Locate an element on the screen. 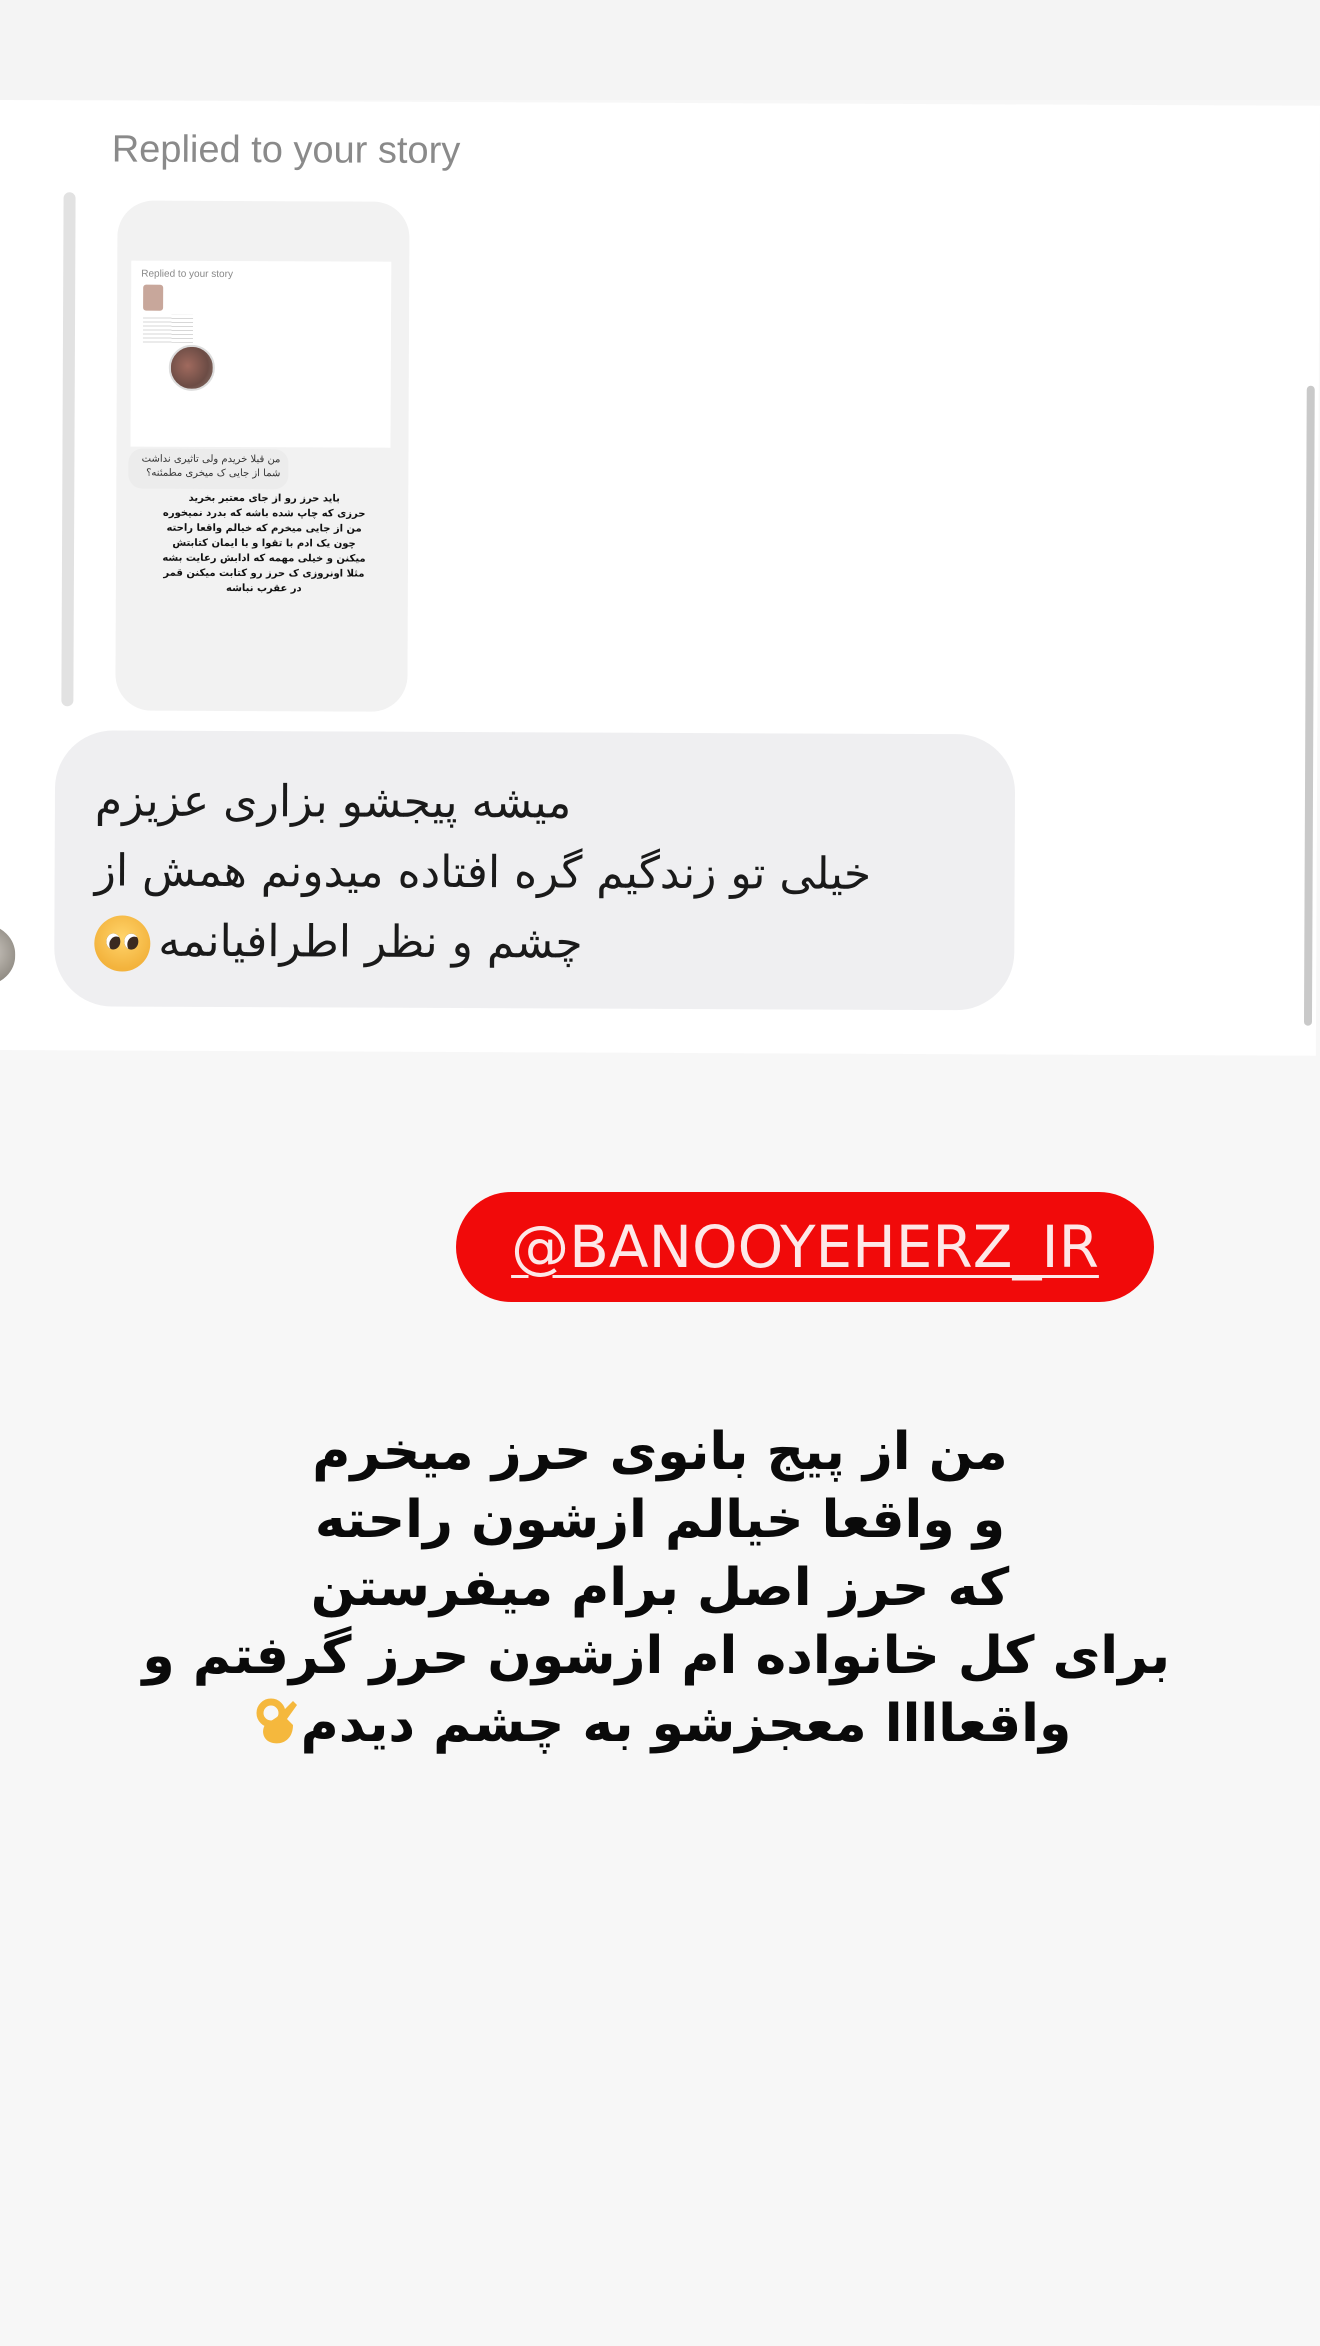  sender-avatar is located at coordinates (9, 955).